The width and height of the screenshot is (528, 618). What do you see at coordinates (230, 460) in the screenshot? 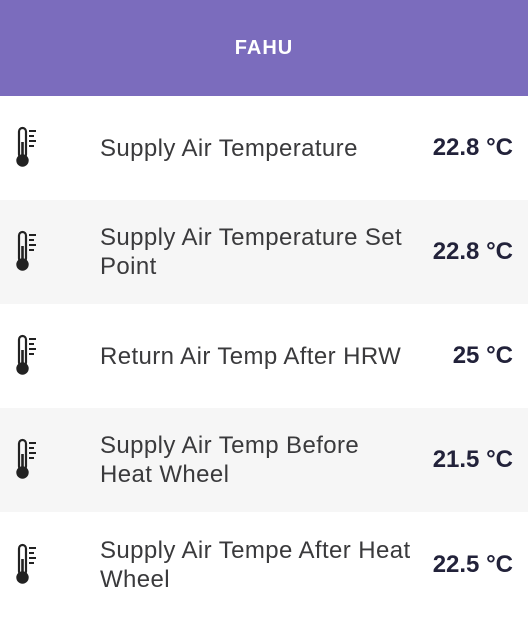
I see `sensor-label: Supply Air Temp Before Heat Wheel` at bounding box center [230, 460].